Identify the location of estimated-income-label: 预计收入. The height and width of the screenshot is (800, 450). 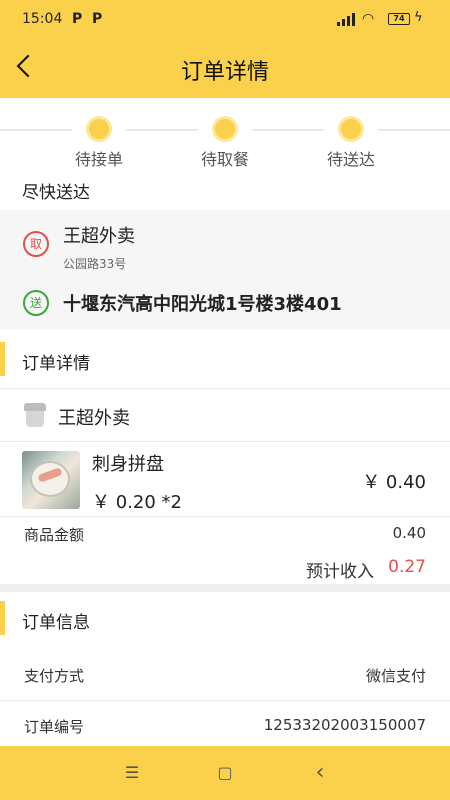
(340, 572).